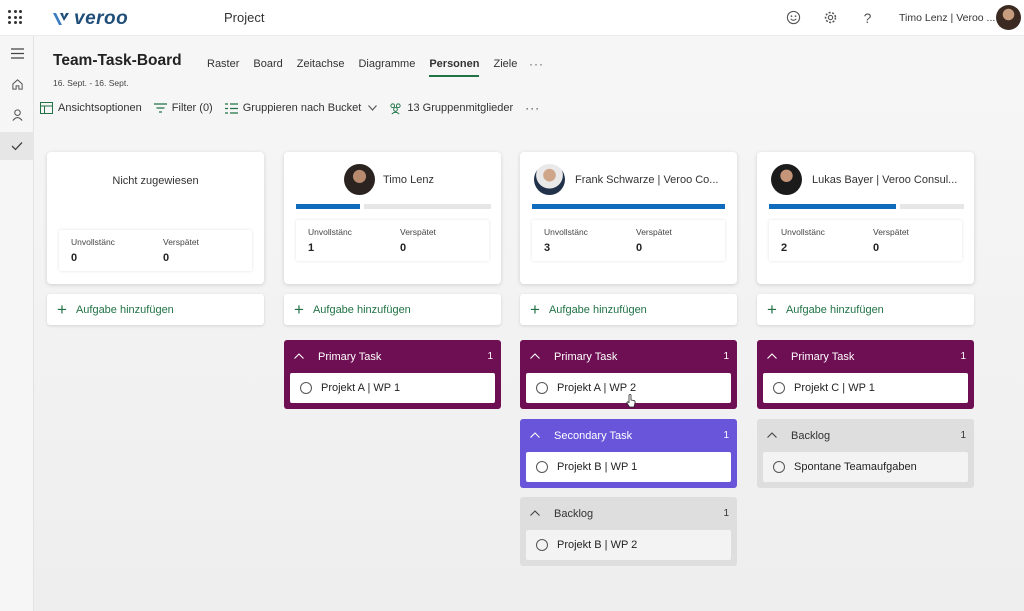 The width and height of the screenshot is (1024, 611). I want to click on task-card: Projekt B | WP 2, so click(628, 545).